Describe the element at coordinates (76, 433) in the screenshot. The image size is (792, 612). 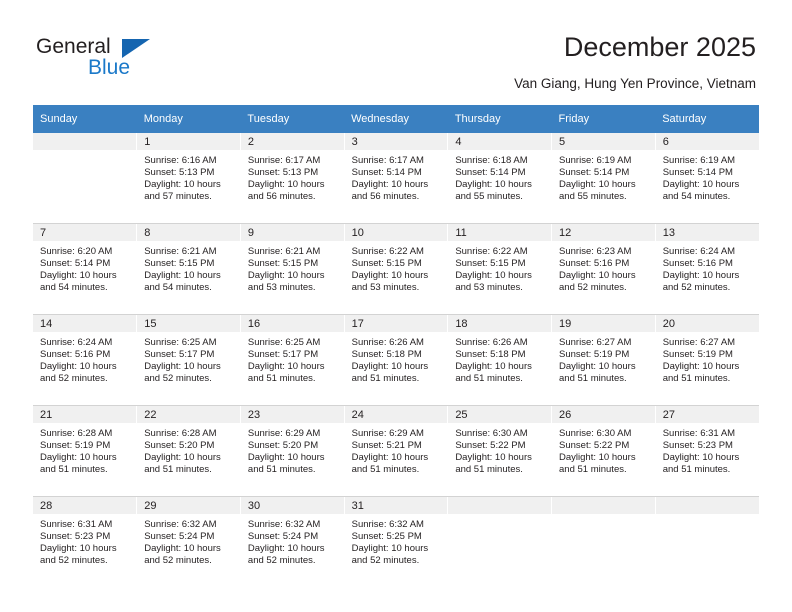
I see `sunrise-text: Sunrise: 6:28 AM` at that location.